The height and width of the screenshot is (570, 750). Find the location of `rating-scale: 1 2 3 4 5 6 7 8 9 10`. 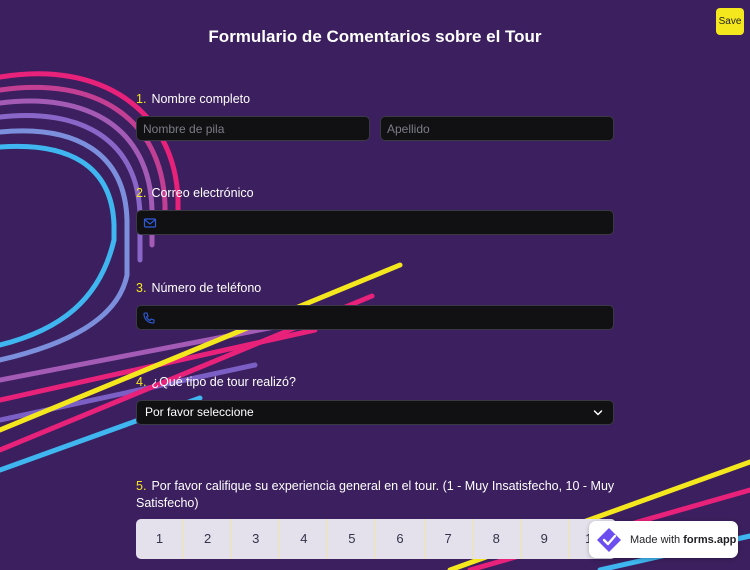

rating-scale: 1 2 3 4 5 6 7 8 9 10 is located at coordinates (376, 539).